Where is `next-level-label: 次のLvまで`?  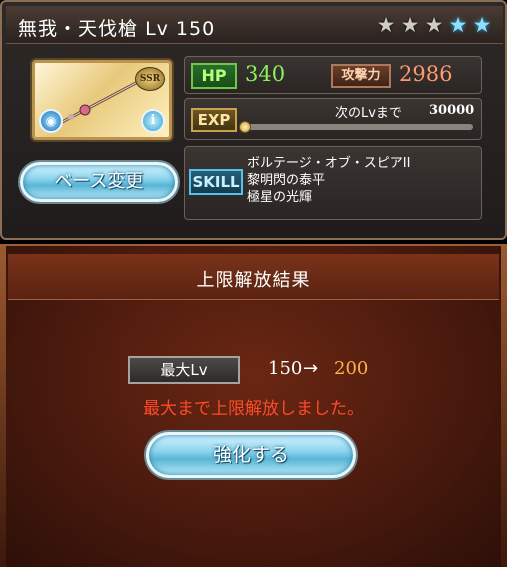
next-level-label: 次のLvまで is located at coordinates (368, 113).